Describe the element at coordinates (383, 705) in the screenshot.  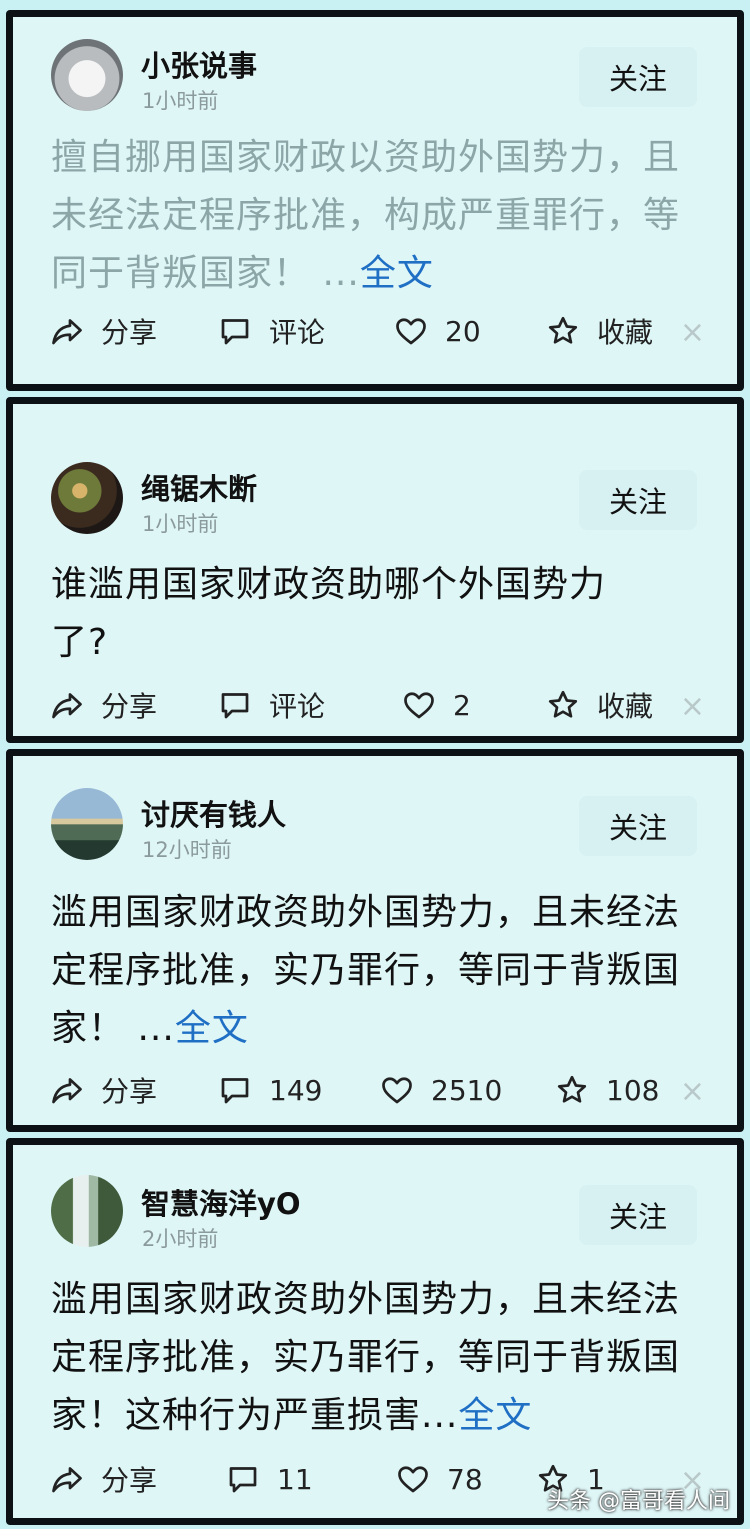
I see `action-bar: 分享 评论 2 收藏 ×` at that location.